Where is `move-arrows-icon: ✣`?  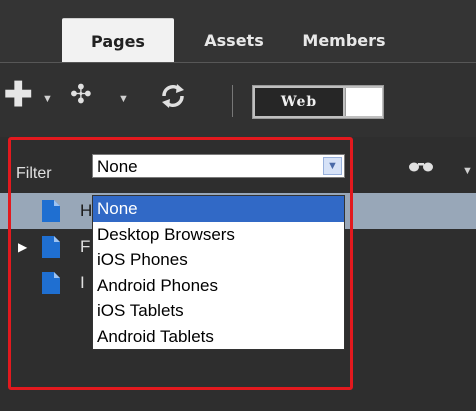 move-arrows-icon: ✣ is located at coordinates (81, 94).